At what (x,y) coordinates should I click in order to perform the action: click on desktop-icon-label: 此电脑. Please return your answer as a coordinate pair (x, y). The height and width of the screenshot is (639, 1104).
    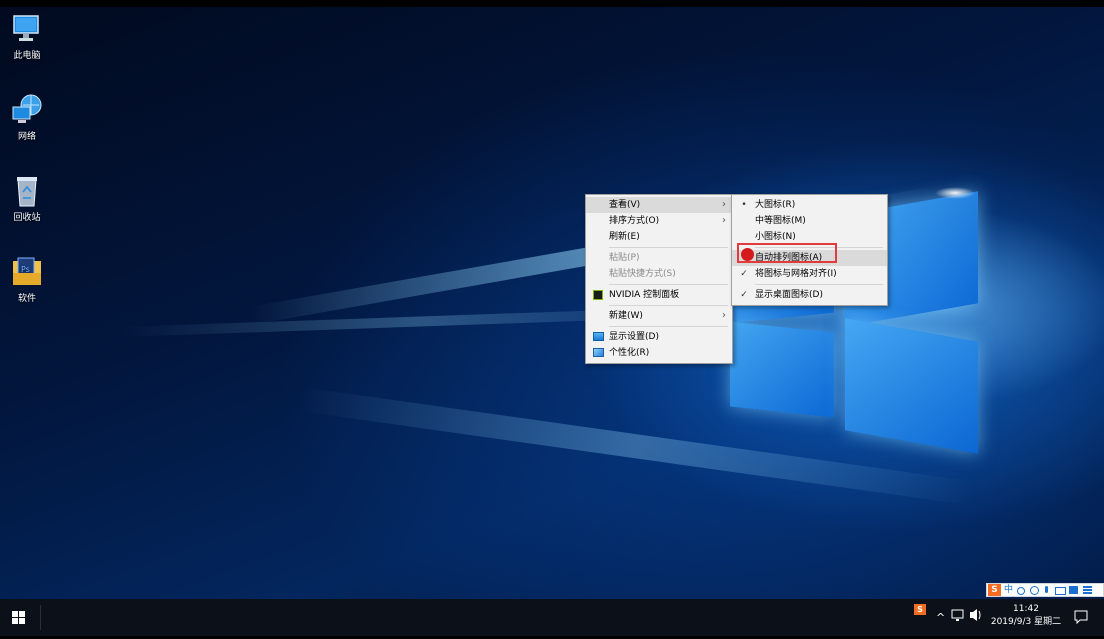
    Looking at the image, I should click on (27, 56).